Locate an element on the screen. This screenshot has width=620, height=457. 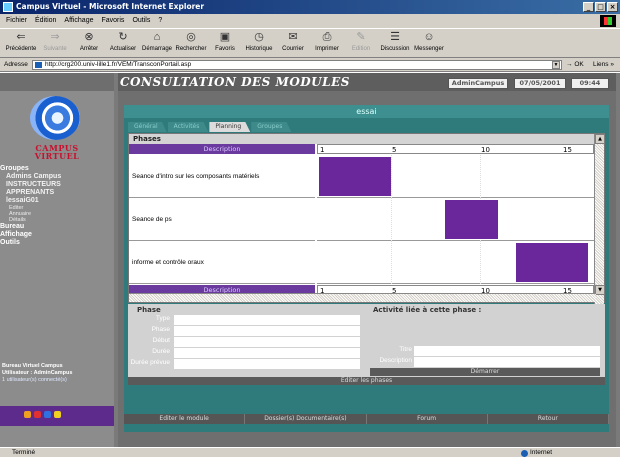
home-button: ⌂ Démarrage is located at coordinates (157, 43).